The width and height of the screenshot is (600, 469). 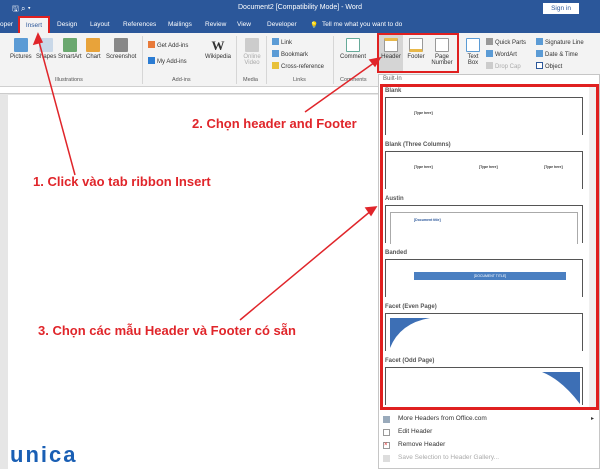 I want to click on unica-logo: unica, so click(x=44, y=454).